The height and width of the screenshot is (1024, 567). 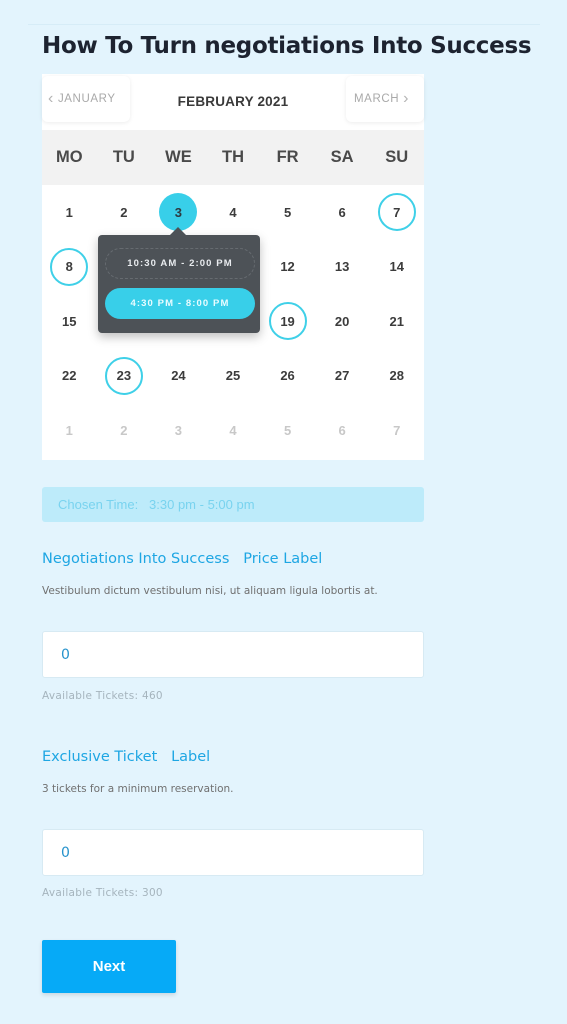 I want to click on calendar-day-available: 7, so click(x=396, y=212).